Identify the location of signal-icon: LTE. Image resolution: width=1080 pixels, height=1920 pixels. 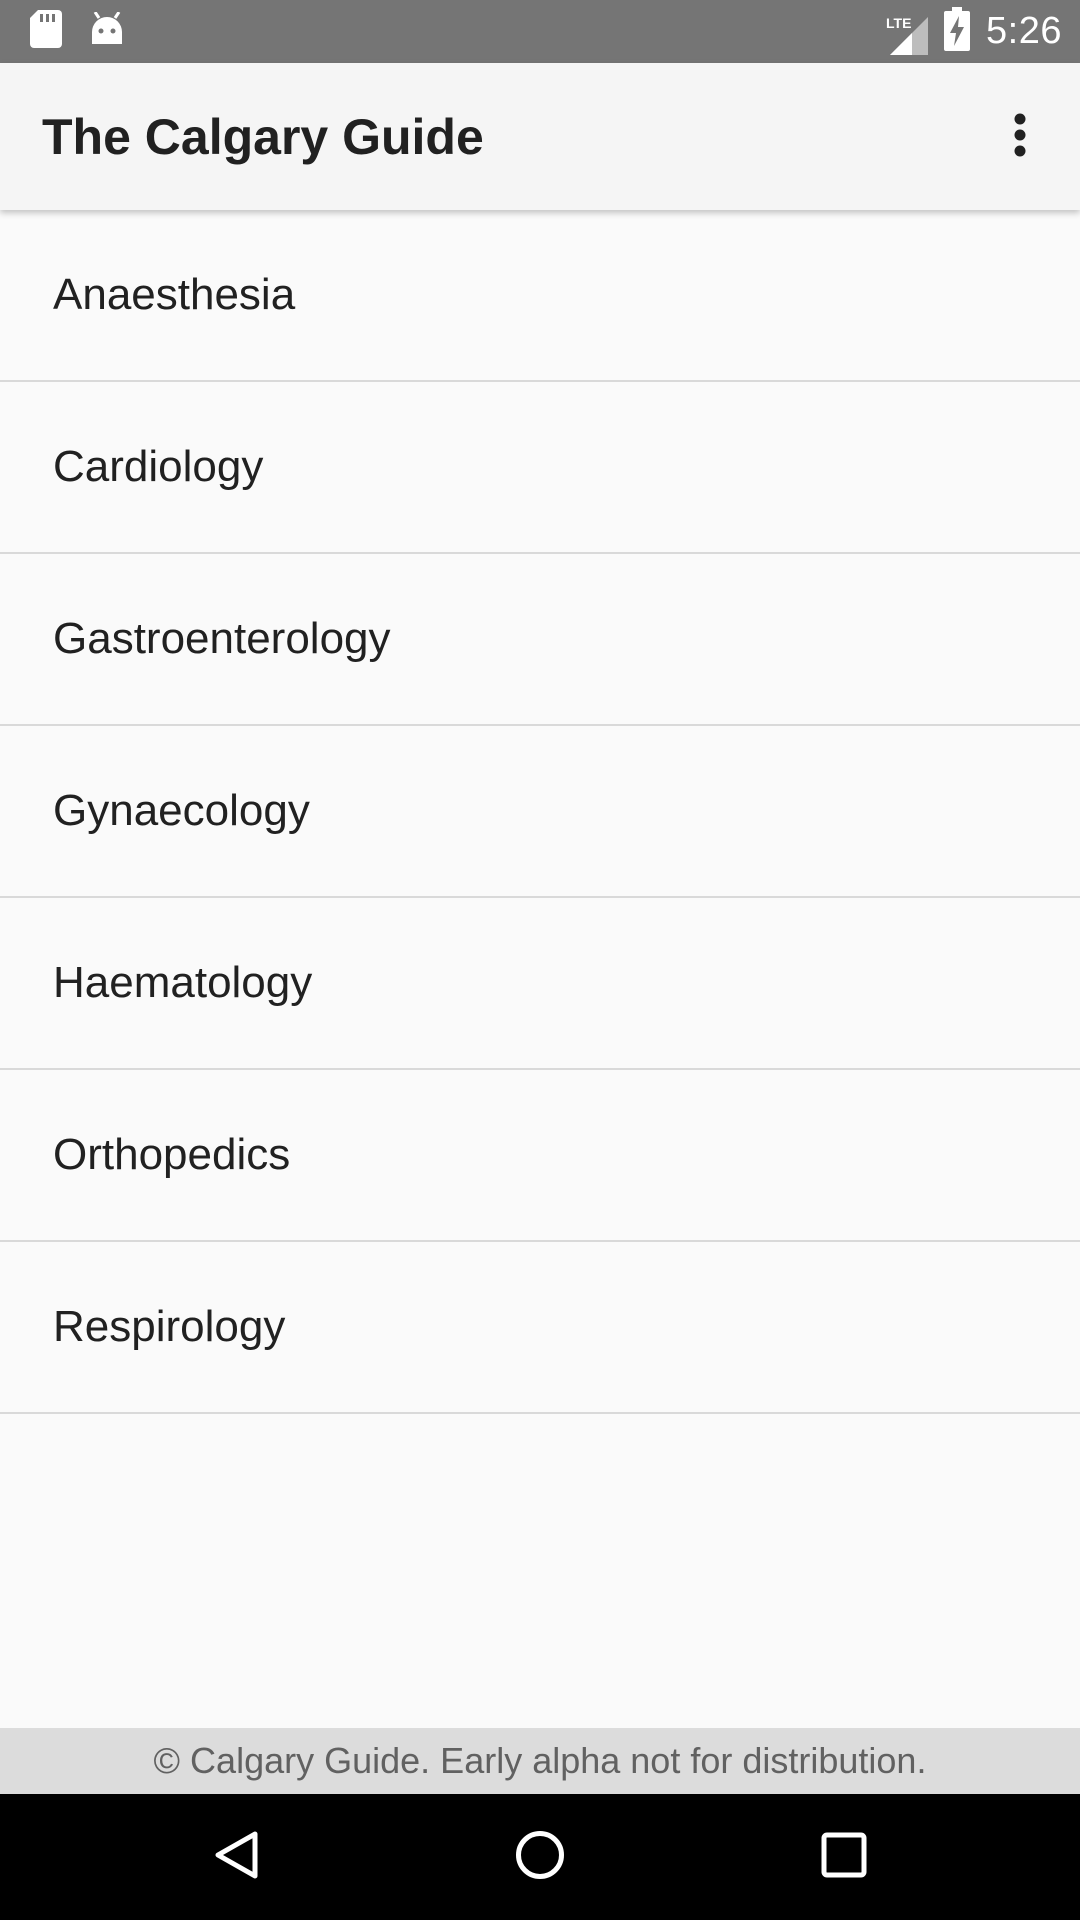
(907, 32).